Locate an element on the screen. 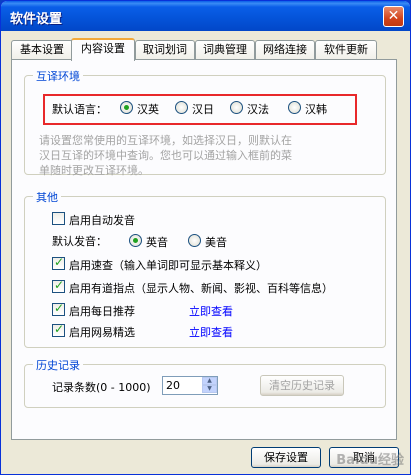 The width and height of the screenshot is (411, 475). radio-american-label: 美音 is located at coordinates (216, 242).